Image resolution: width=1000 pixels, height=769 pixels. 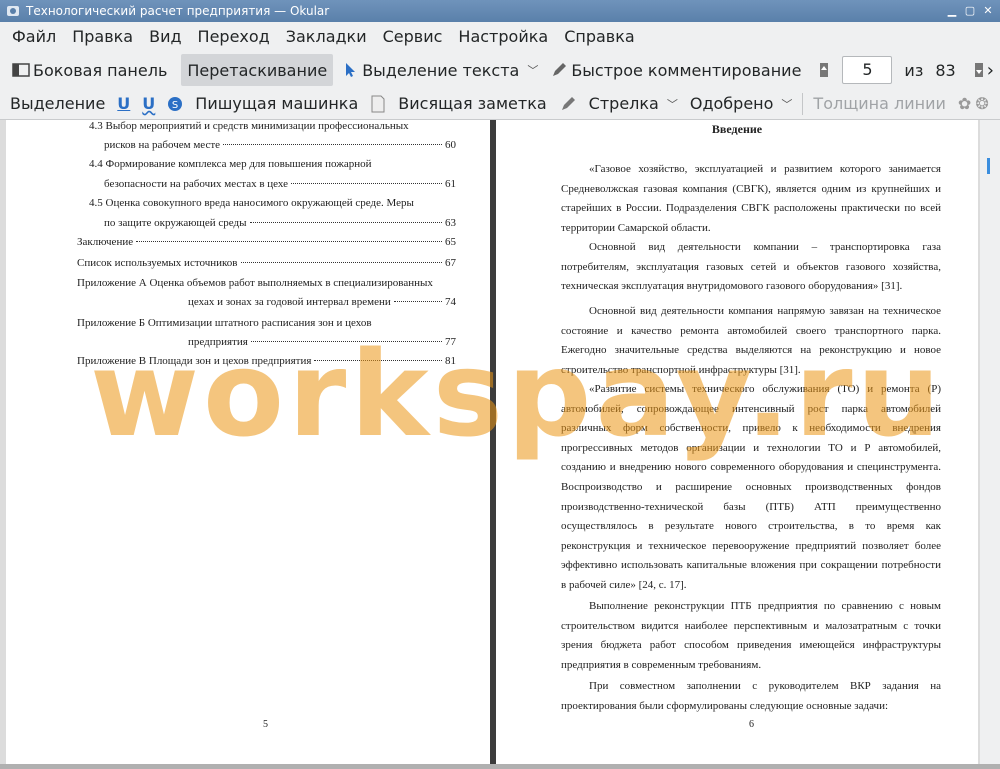 I want to click on svg-text: S, so click(x=175, y=105).